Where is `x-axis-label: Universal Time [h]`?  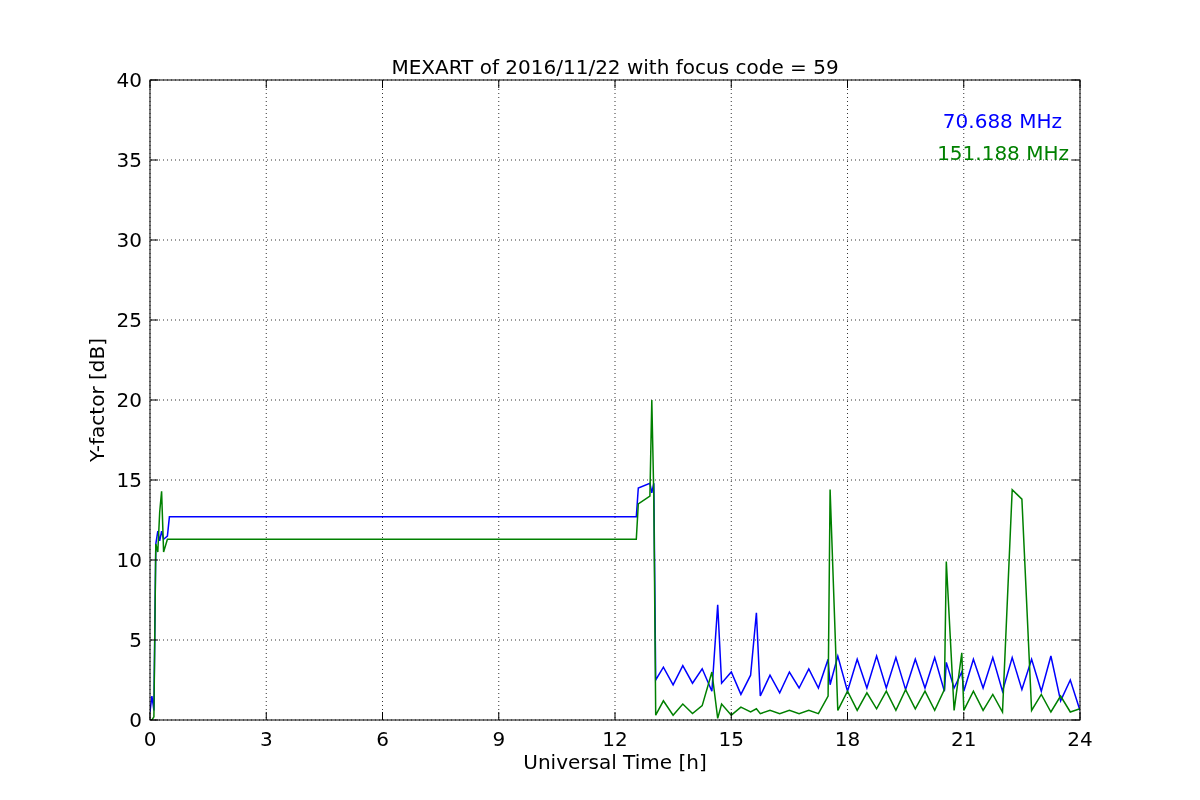 x-axis-label: Universal Time [h] is located at coordinates (615, 762).